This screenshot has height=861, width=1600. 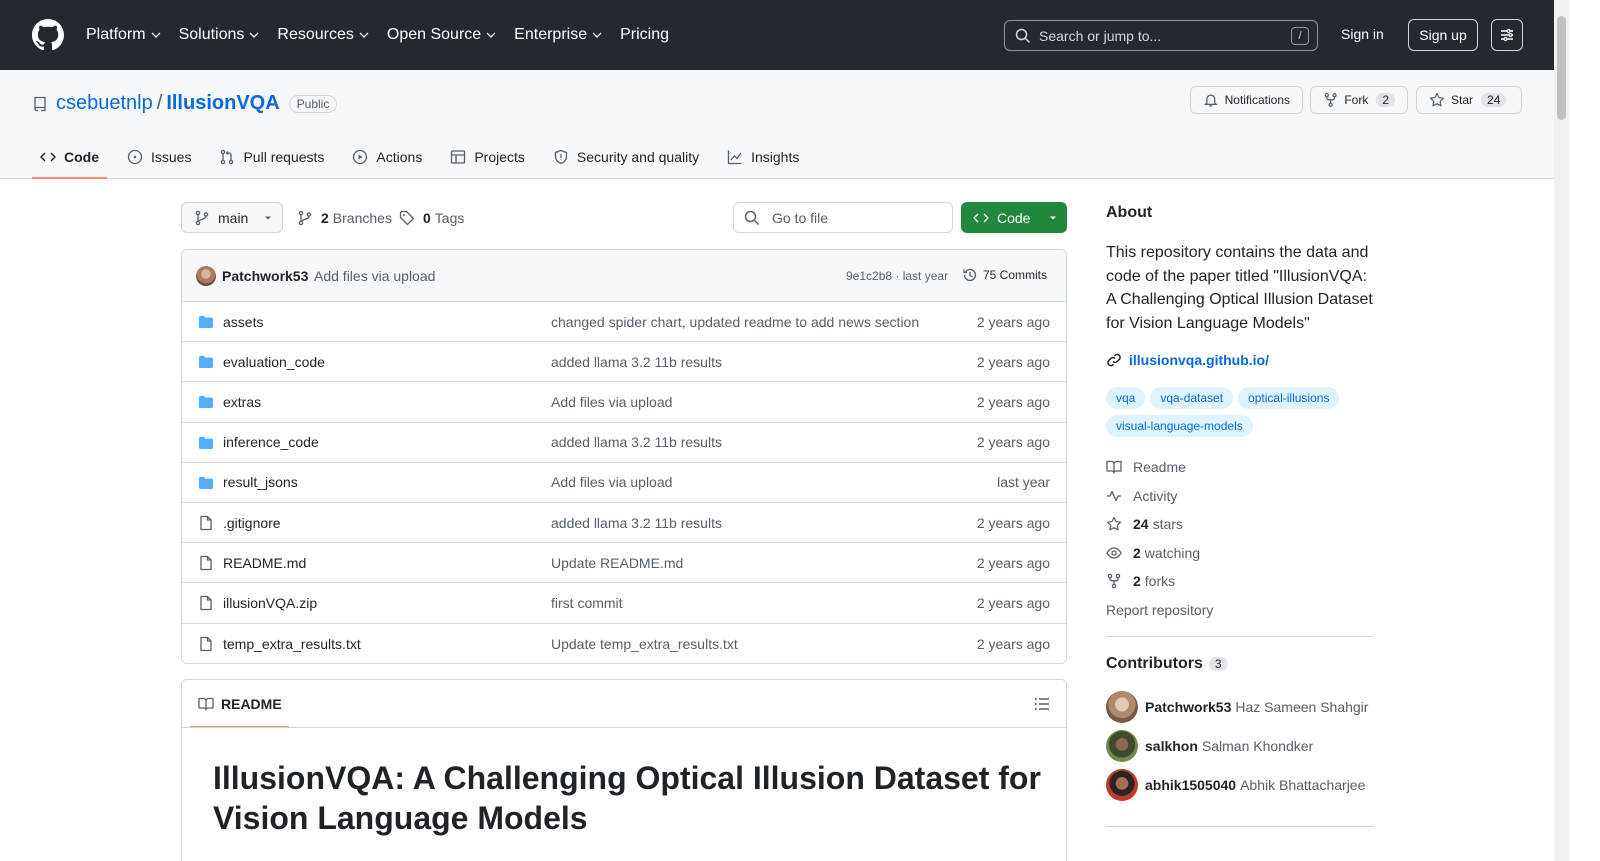 What do you see at coordinates (617, 563) in the screenshot?
I see `file-commit-message-link: Update README.md` at bounding box center [617, 563].